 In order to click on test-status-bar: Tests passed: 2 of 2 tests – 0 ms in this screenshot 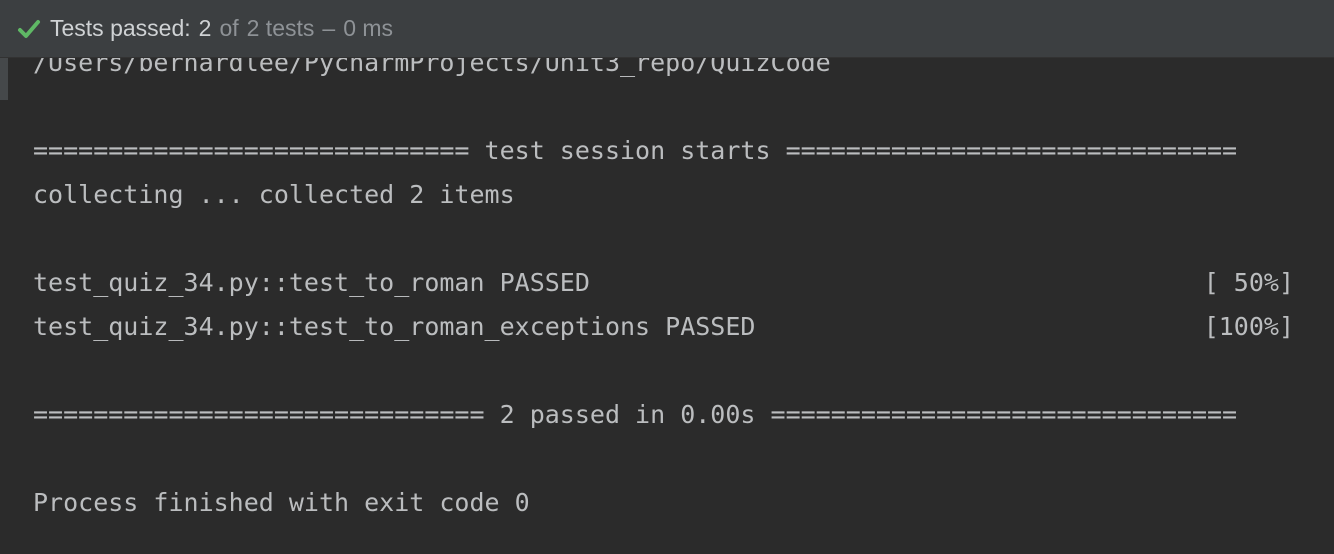, I will do `click(667, 29)`.